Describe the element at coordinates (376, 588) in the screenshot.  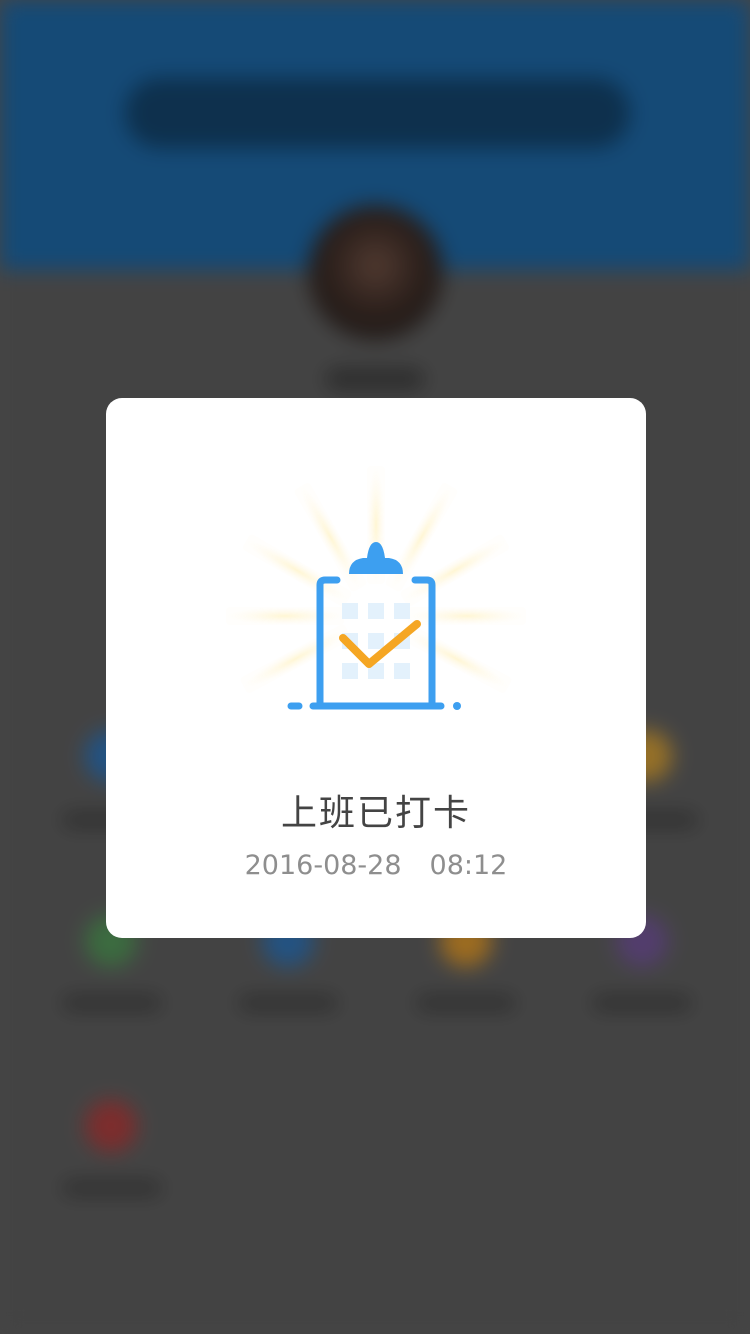
I see `clipboard-check-icon` at that location.